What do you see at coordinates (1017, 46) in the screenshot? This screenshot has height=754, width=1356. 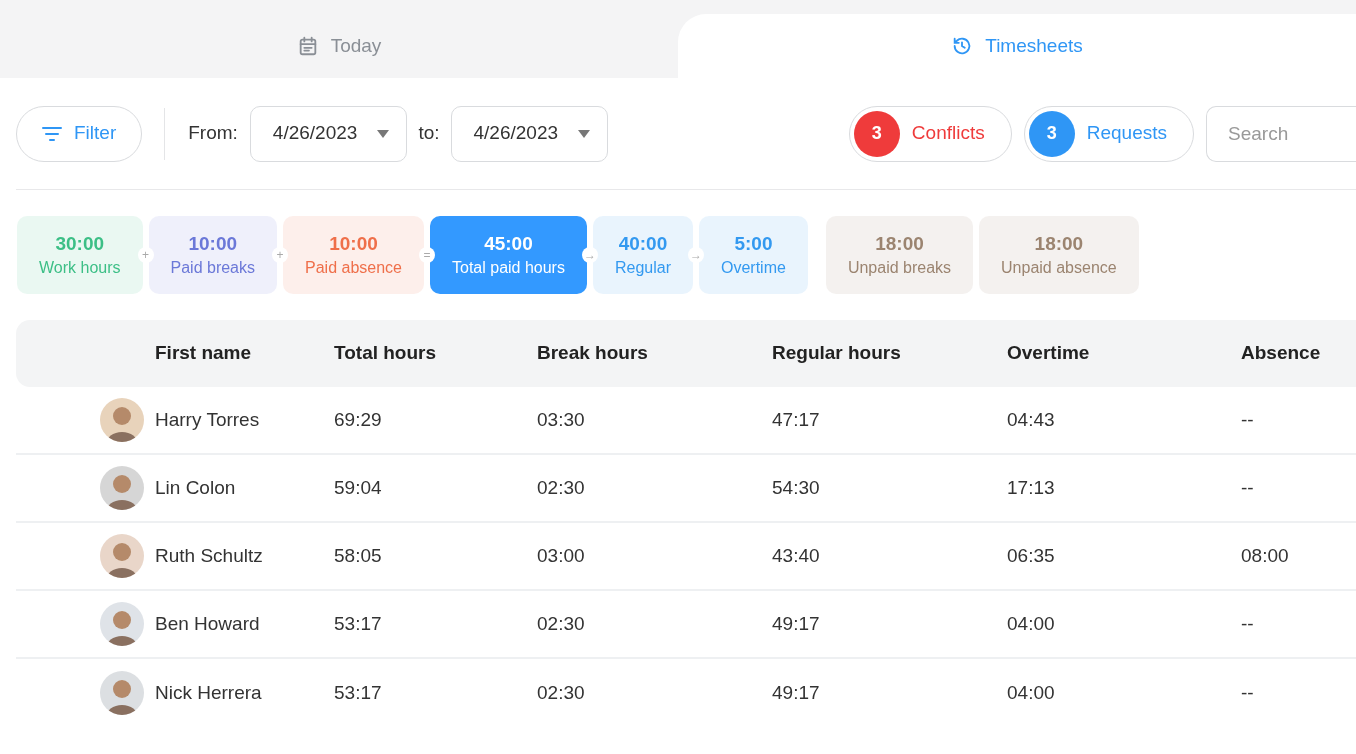 I see `tab: Timesheets` at bounding box center [1017, 46].